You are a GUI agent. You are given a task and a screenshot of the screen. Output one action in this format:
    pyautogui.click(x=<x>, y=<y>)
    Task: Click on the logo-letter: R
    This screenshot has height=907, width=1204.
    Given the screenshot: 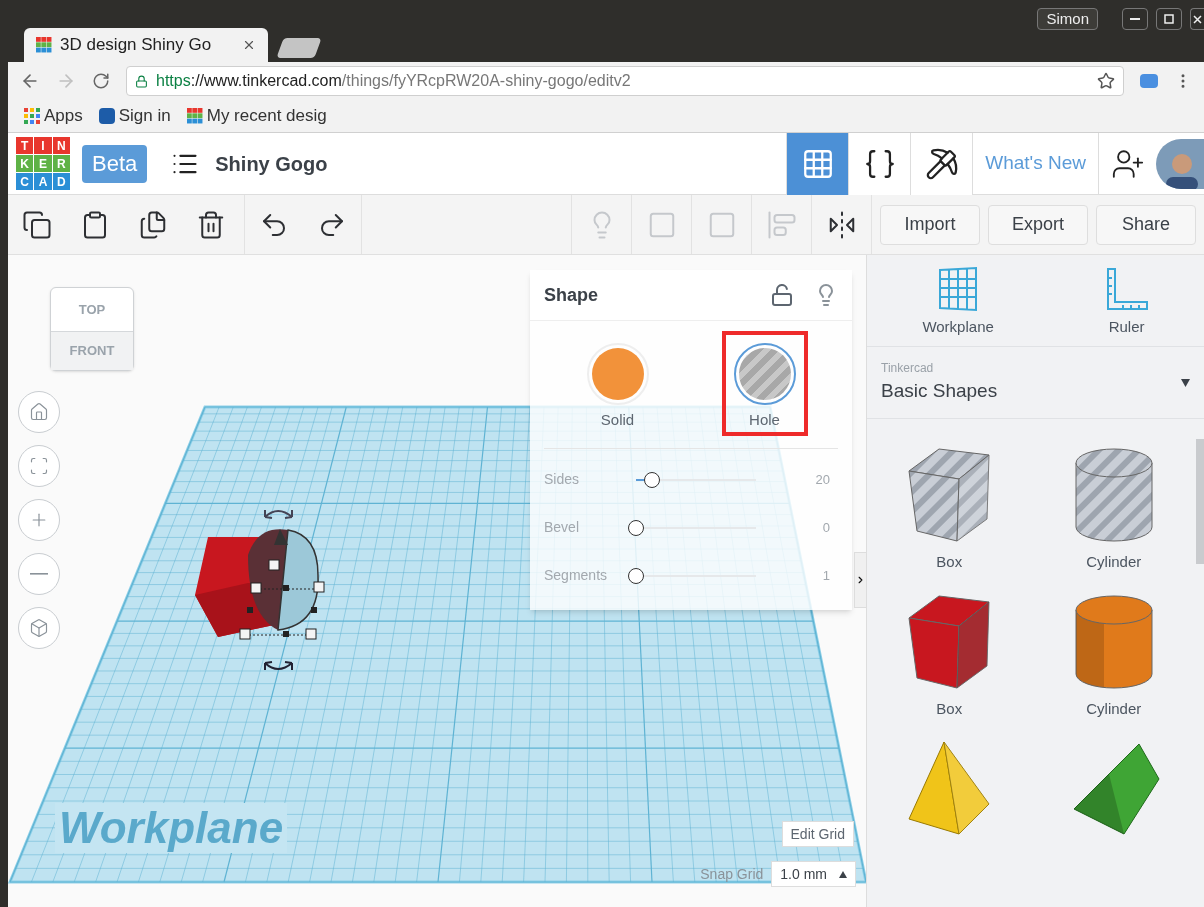 What is the action you would take?
    pyautogui.click(x=61, y=163)
    